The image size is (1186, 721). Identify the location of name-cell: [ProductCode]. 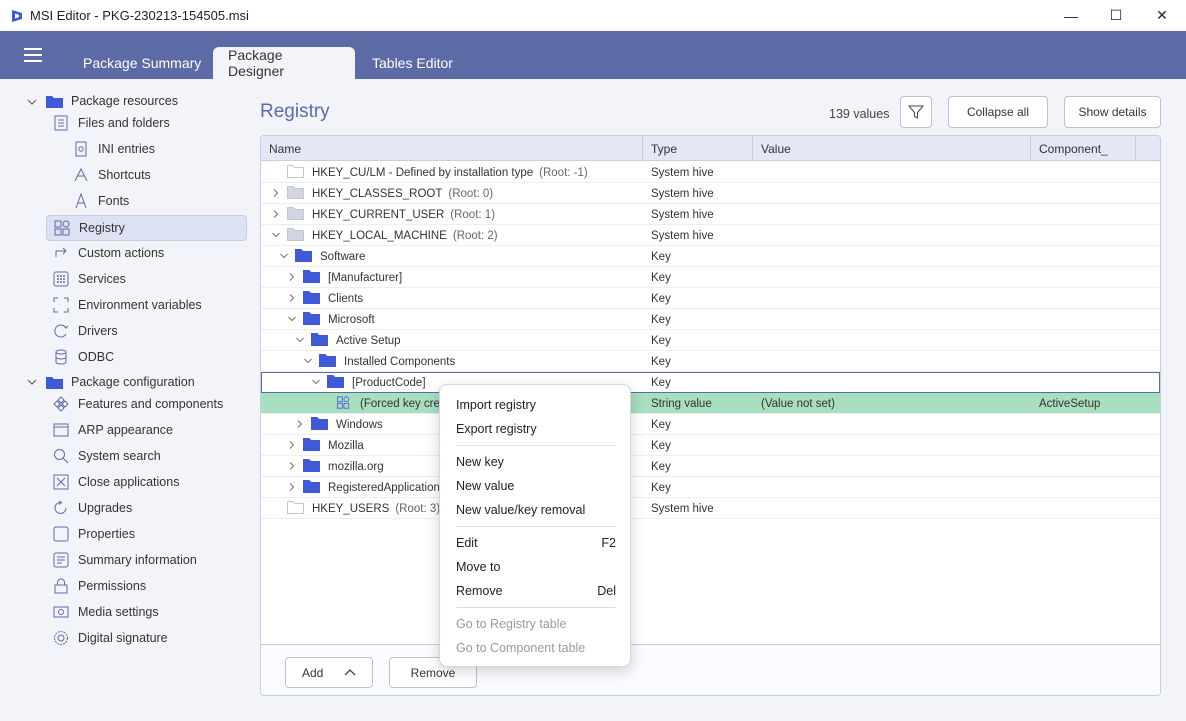
(376, 382).